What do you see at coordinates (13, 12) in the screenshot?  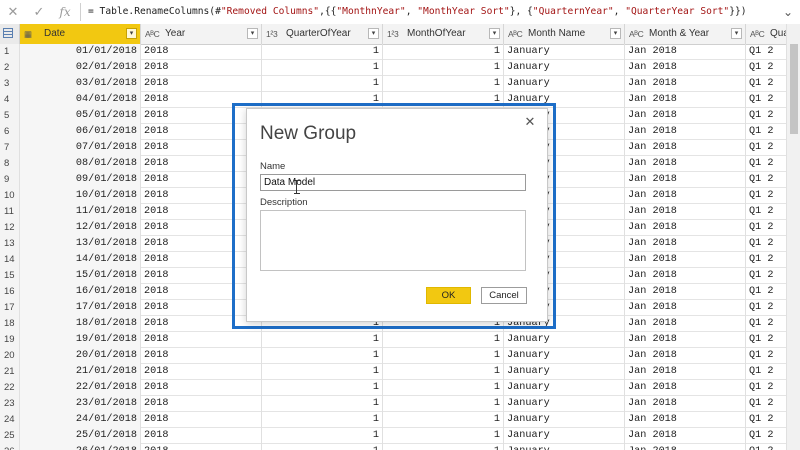 I see `close-icon: ✕` at bounding box center [13, 12].